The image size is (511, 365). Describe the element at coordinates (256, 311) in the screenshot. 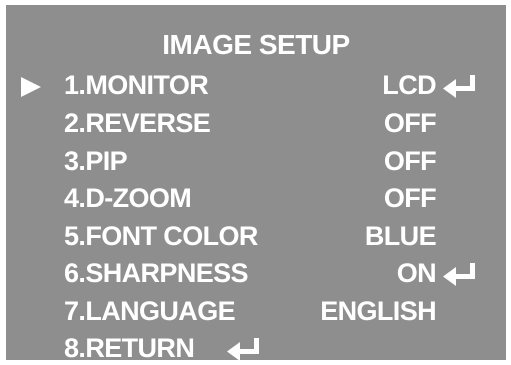

I see `menu-item-language: 7.LANGUAGE ENGLISH` at that location.